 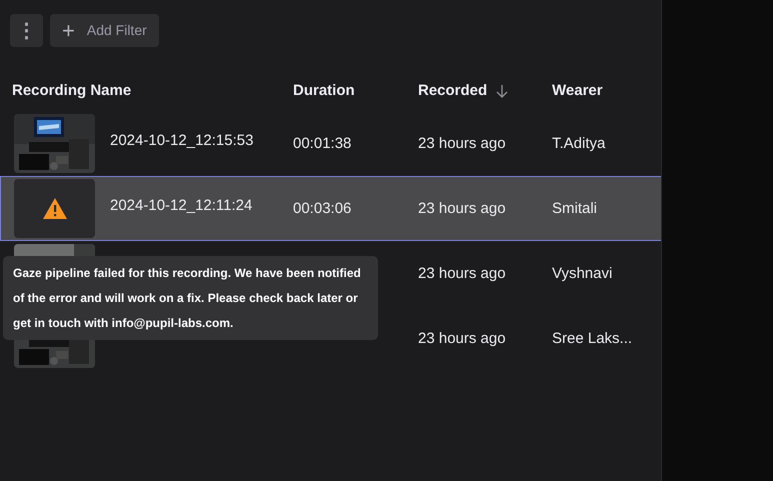 I want to click on duration-cell: 00:01:38, so click(x=322, y=143).